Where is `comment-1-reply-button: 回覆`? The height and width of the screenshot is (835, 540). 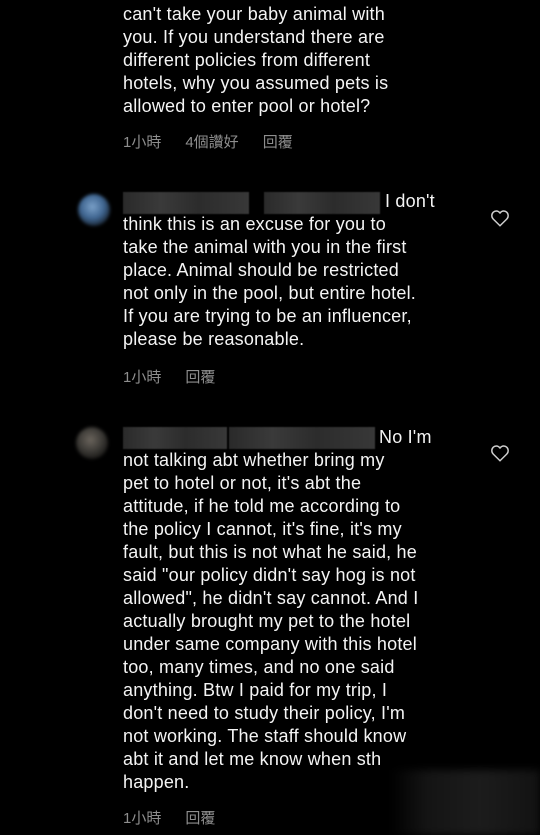 comment-1-reply-button: 回覆 is located at coordinates (278, 141).